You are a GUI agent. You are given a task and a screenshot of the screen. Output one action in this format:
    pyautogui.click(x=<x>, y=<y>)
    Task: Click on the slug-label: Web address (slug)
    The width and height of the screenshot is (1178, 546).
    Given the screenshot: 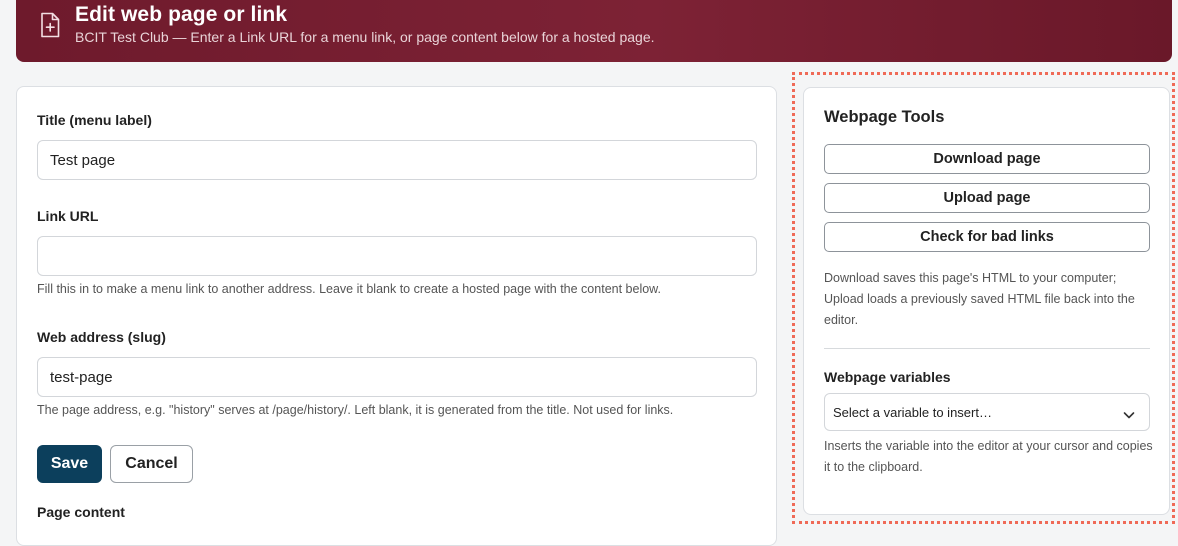 What is the action you would take?
    pyautogui.click(x=101, y=337)
    